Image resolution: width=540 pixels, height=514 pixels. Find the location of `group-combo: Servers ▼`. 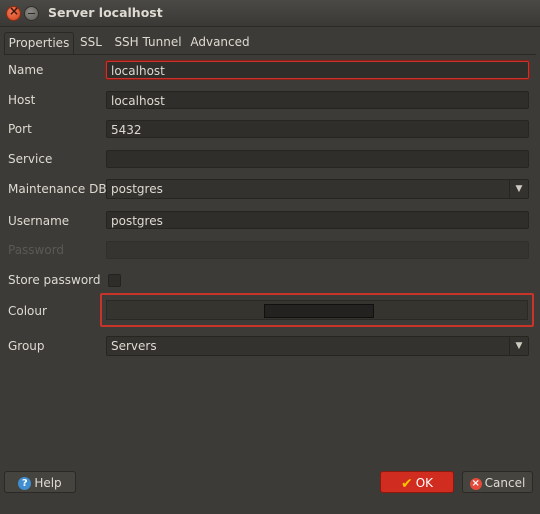

group-combo: Servers ▼ is located at coordinates (317, 346).